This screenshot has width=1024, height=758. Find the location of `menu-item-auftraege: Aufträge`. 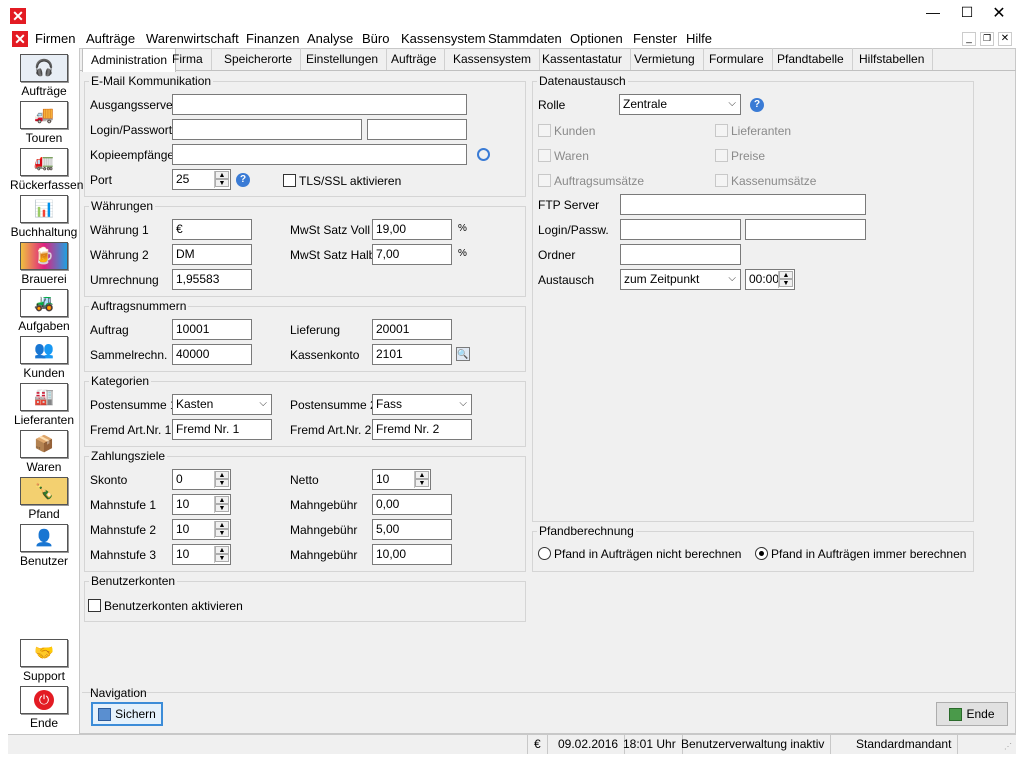

menu-item-auftraege: Aufträge is located at coordinates (110, 38).